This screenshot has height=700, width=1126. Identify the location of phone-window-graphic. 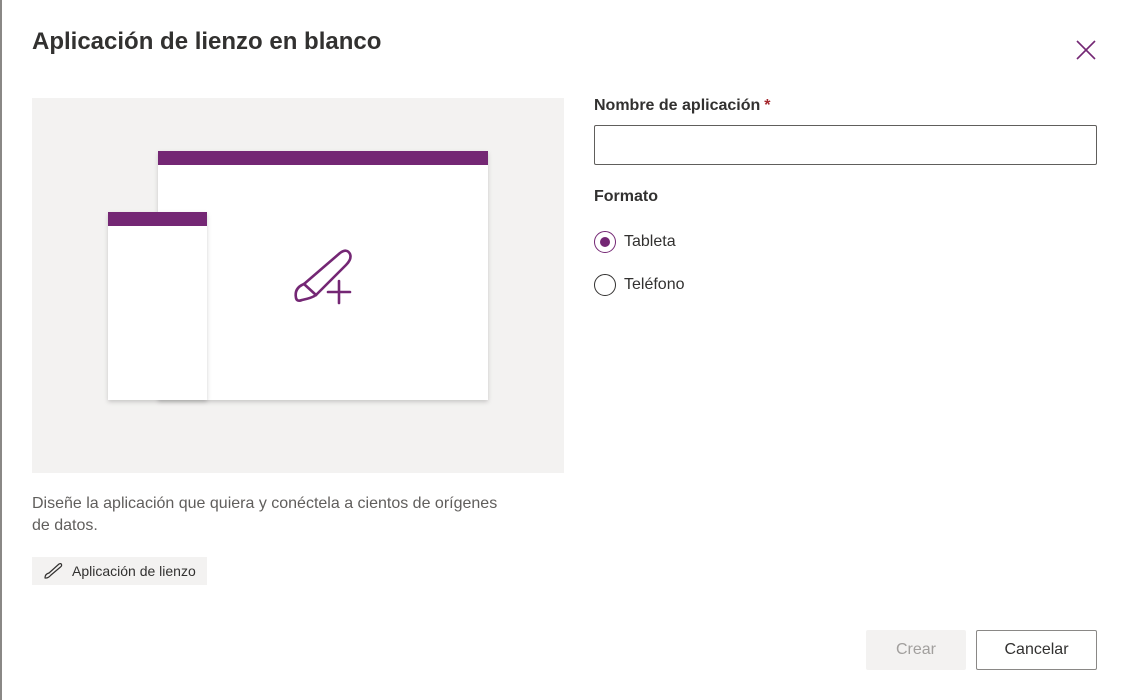
(157, 306).